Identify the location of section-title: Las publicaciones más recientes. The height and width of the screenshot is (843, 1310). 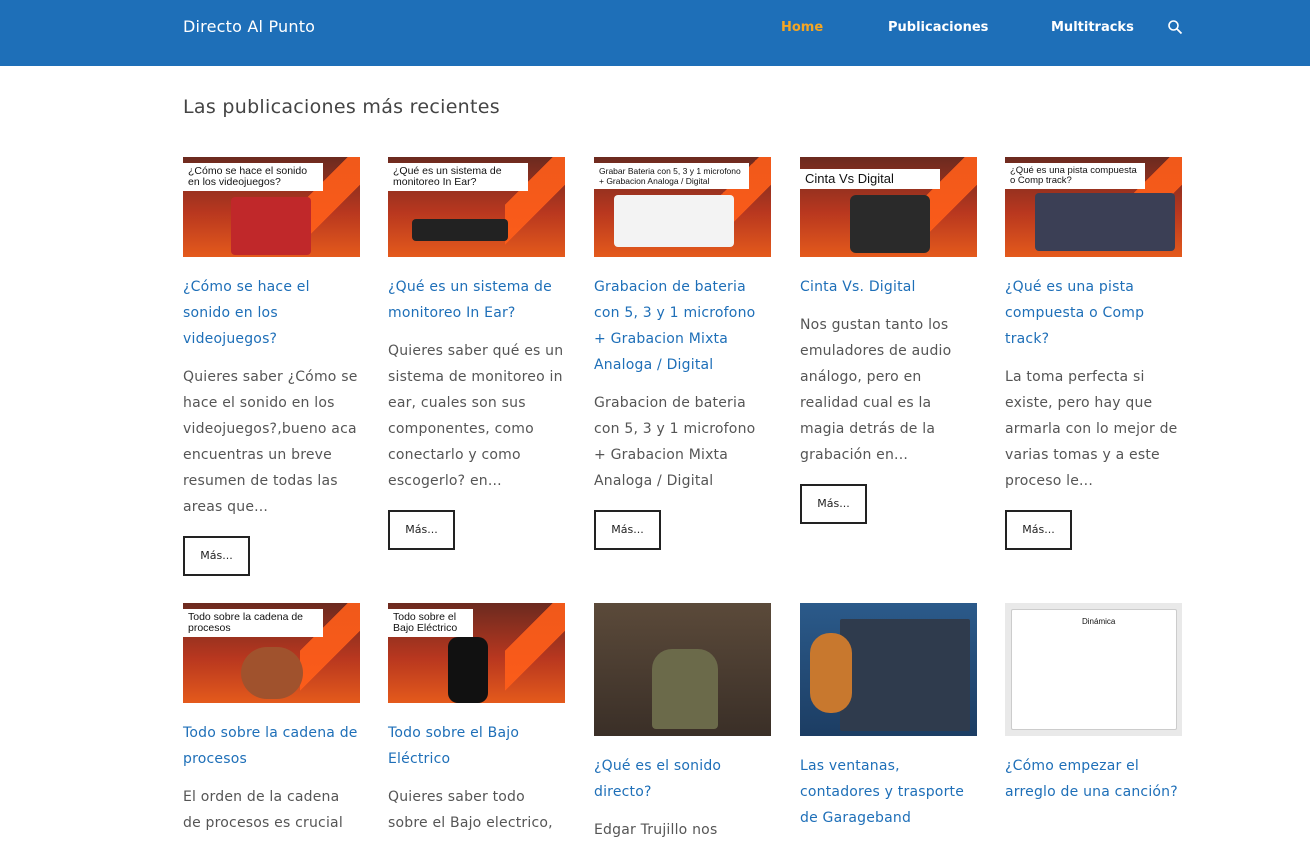
(341, 107).